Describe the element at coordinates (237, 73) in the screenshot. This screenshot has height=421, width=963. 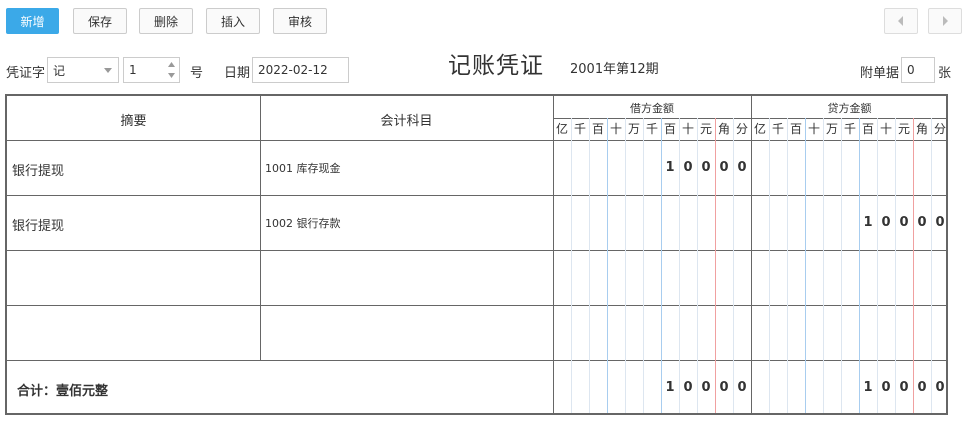
I see `date-label: 日期` at that location.